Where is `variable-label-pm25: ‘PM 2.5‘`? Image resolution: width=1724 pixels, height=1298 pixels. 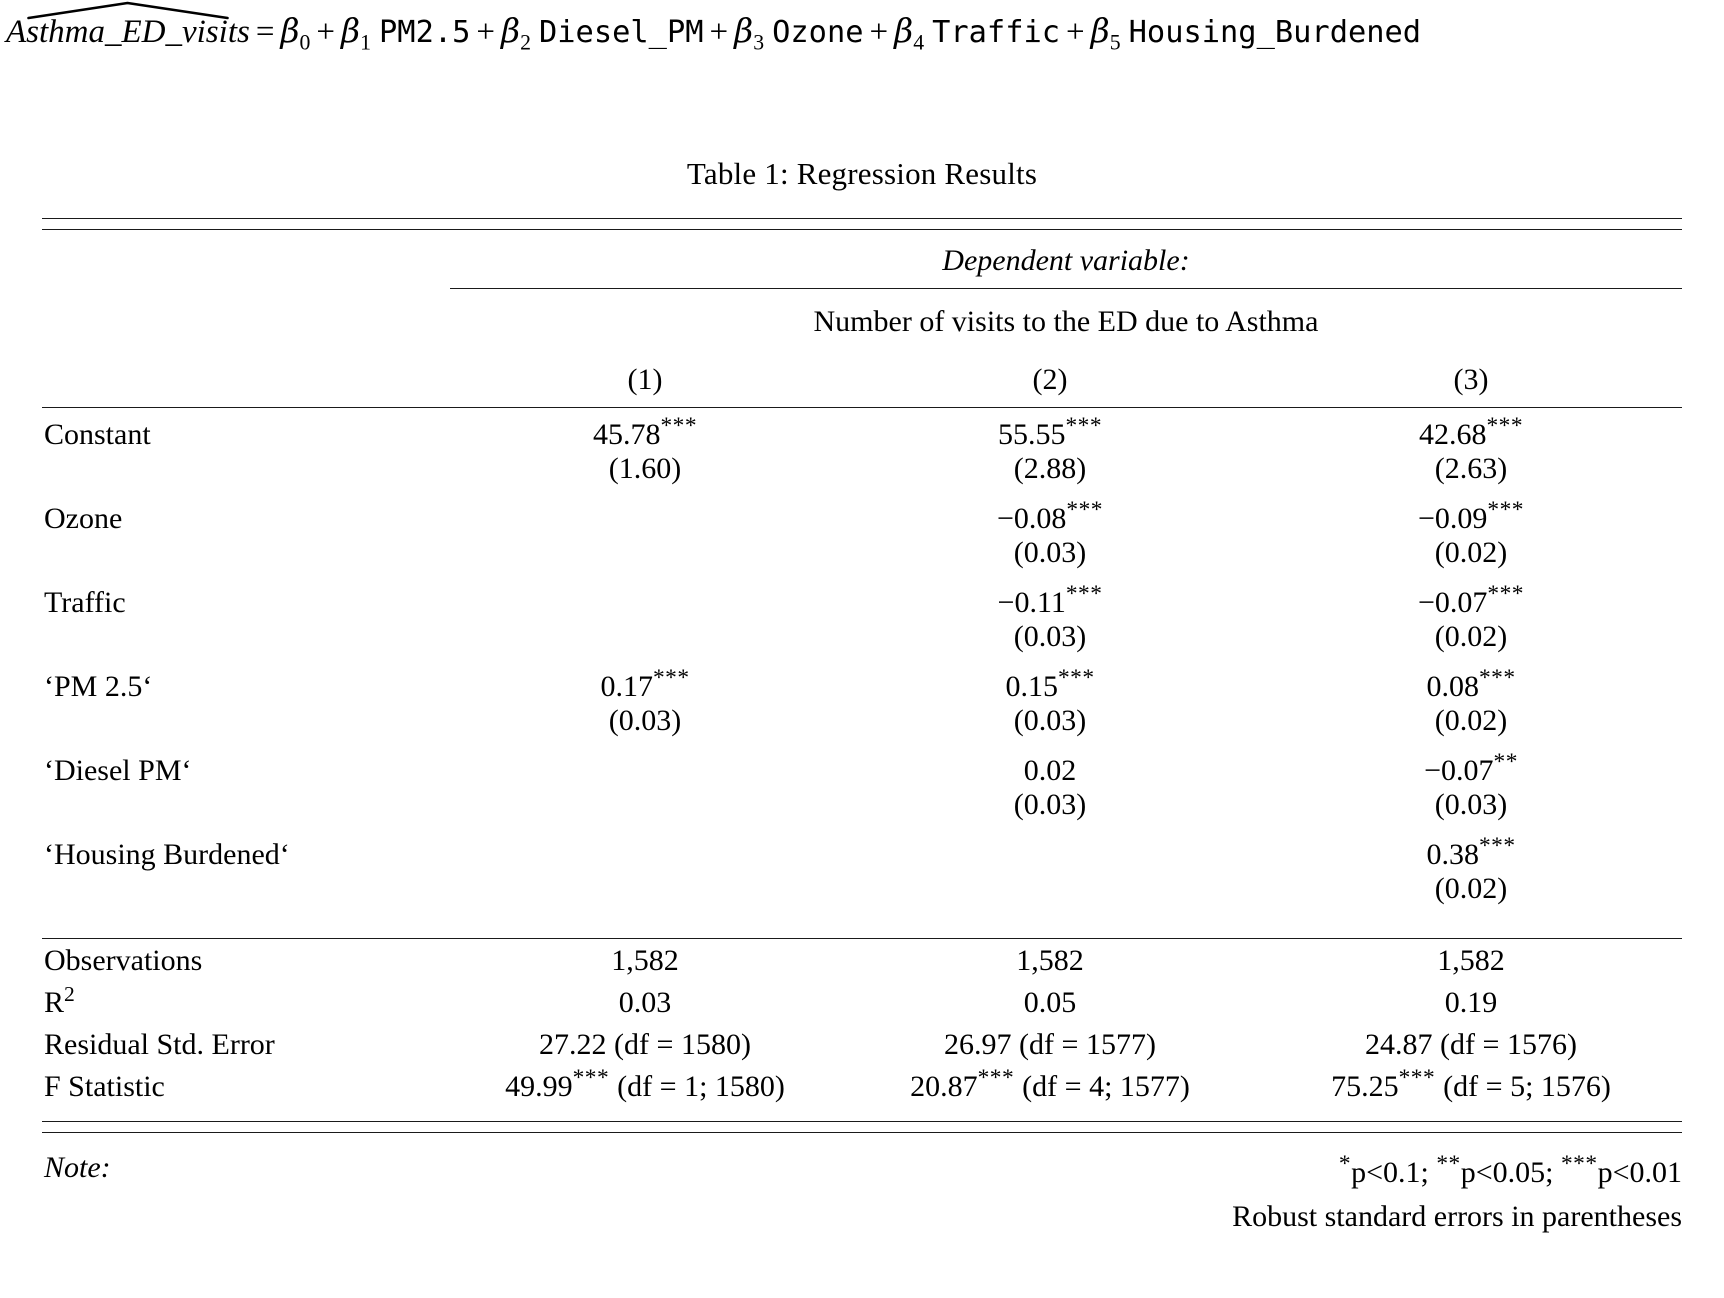
variable-label-pm25: ‘PM 2.5‘ is located at coordinates (98, 686).